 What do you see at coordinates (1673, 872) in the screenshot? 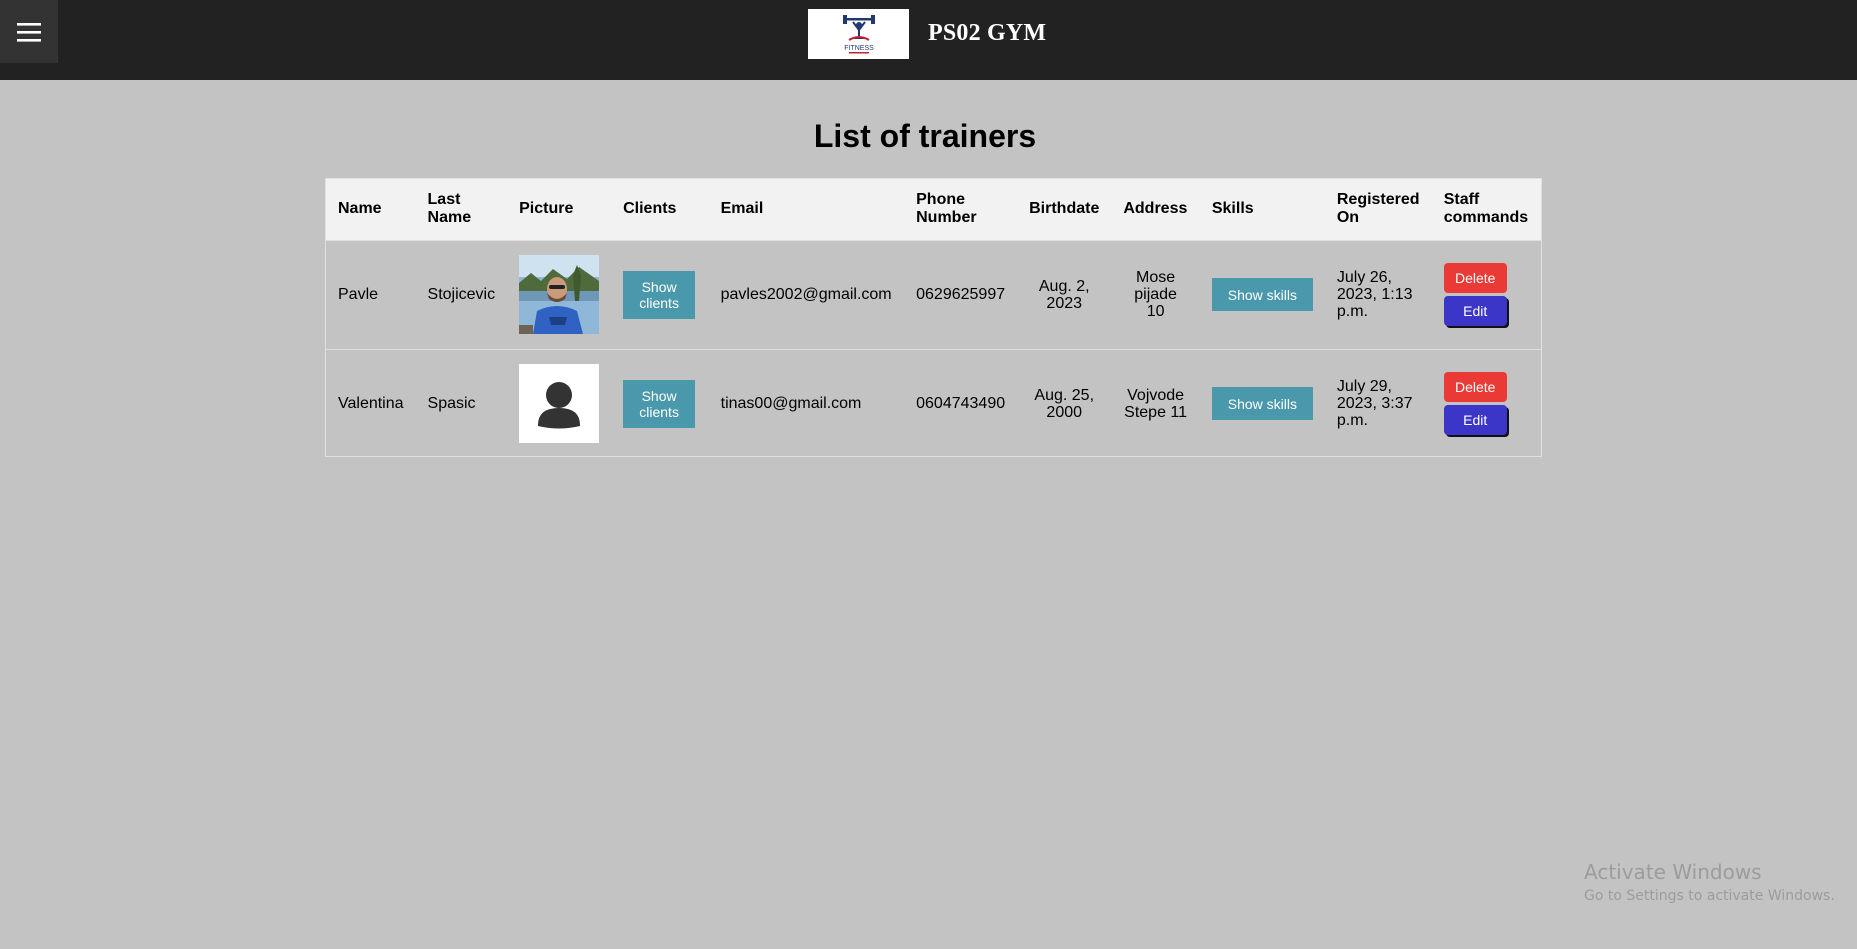
I see `watermark-title: Activate Windows` at bounding box center [1673, 872].